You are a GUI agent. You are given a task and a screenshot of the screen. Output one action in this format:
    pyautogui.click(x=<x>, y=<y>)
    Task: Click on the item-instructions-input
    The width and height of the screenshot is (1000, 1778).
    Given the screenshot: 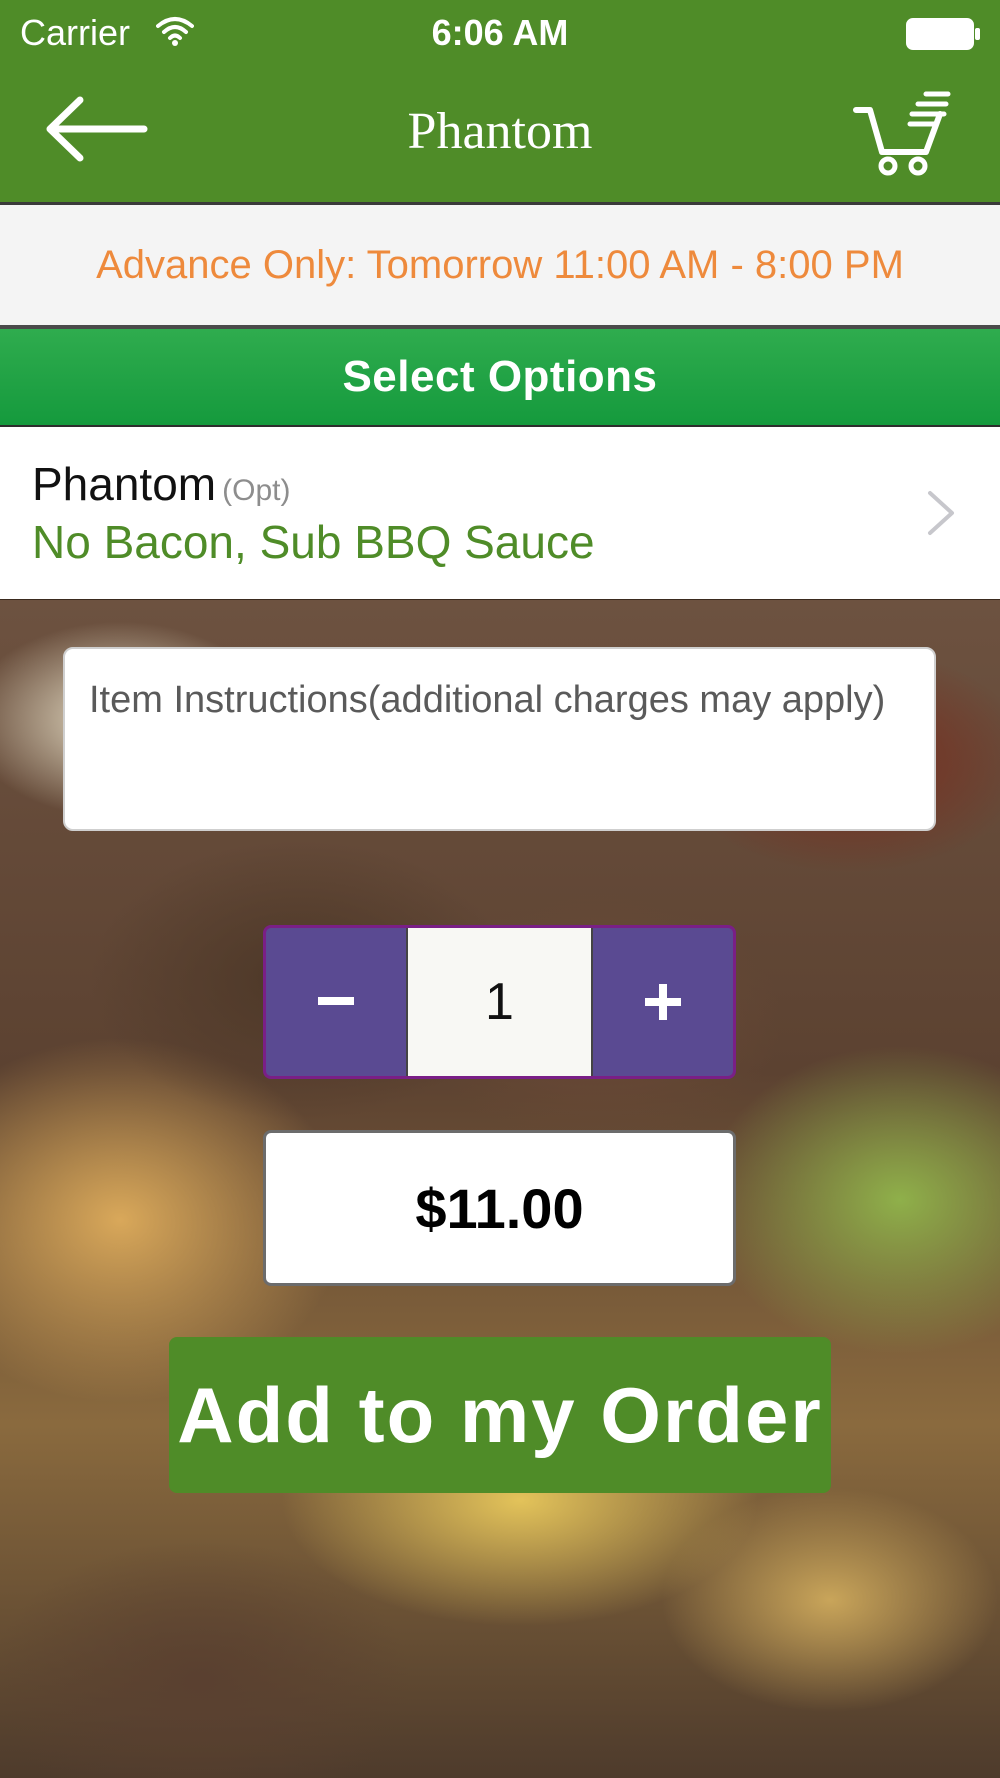 What is the action you would take?
    pyautogui.click(x=499, y=739)
    